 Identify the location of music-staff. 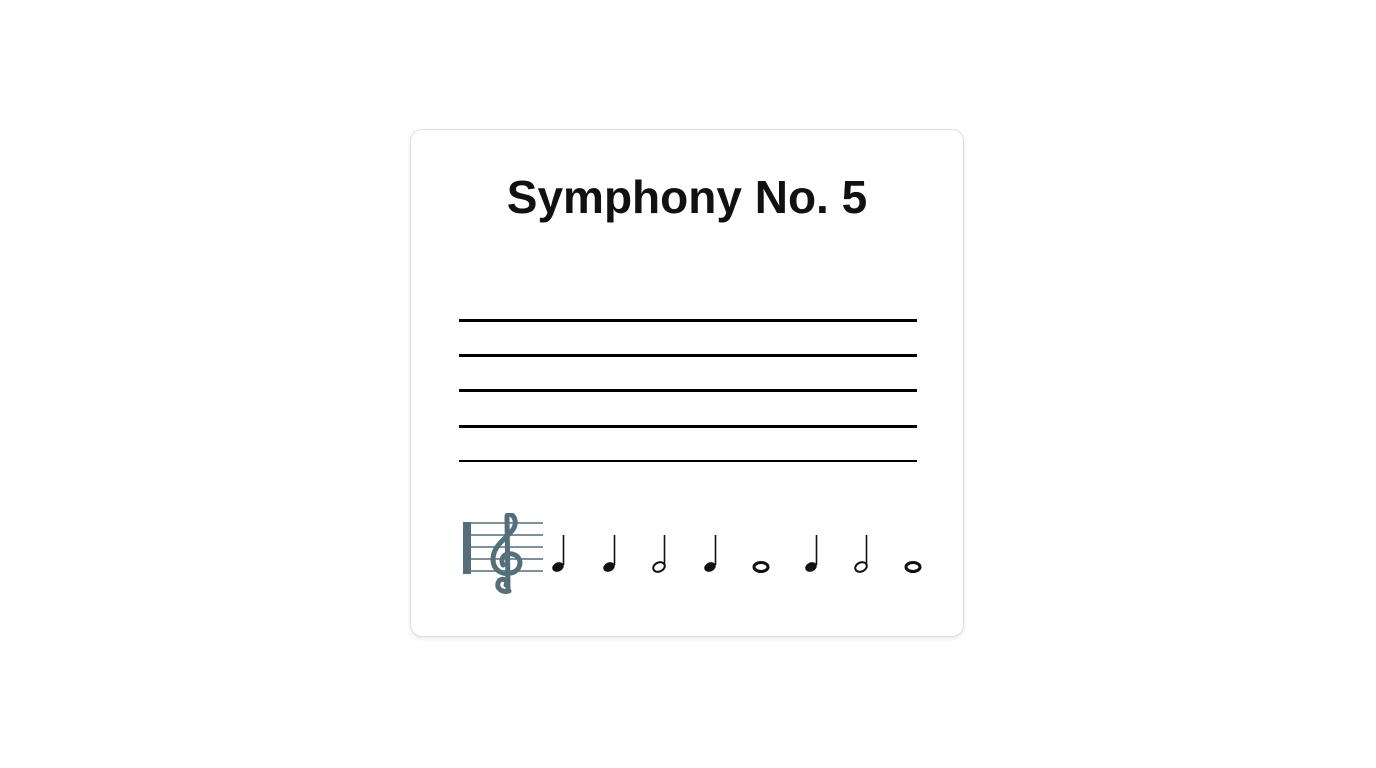
(688, 392).